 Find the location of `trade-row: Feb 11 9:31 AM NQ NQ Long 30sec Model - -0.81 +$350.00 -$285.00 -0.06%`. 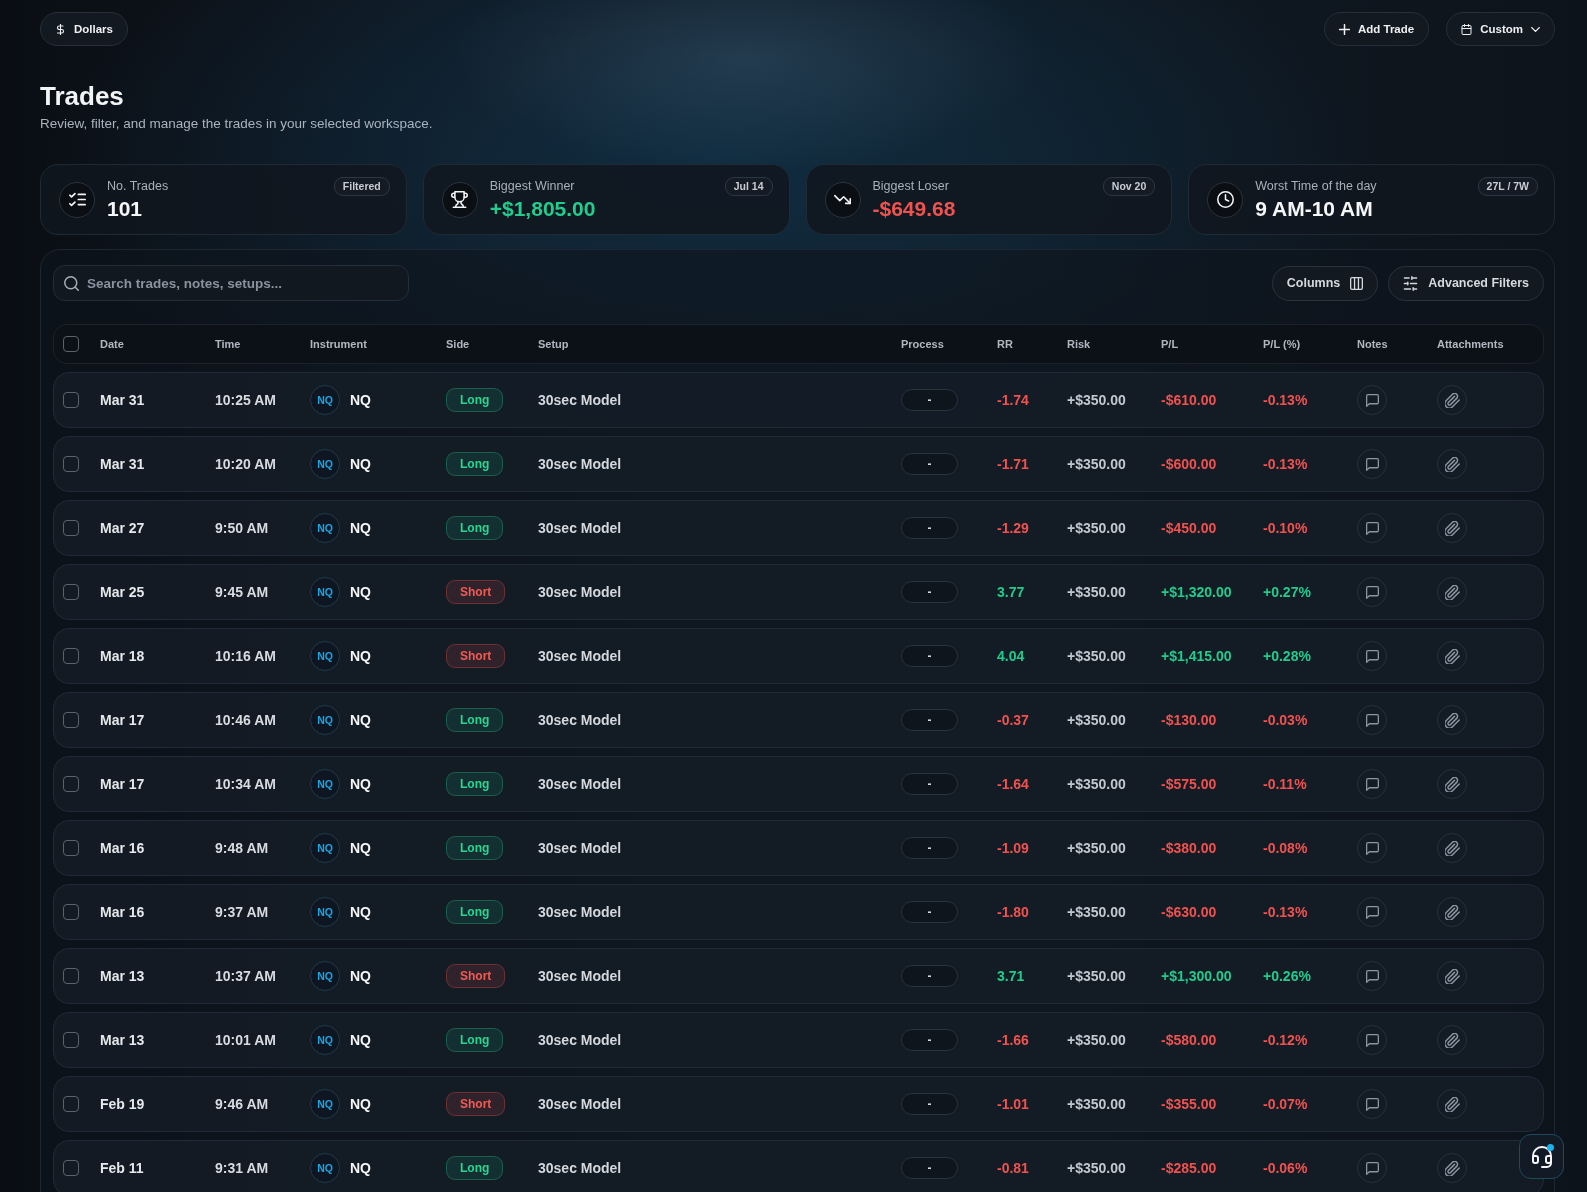

trade-row: Feb 11 9:31 AM NQ NQ Long 30sec Model - -0.81 +$350.00 -$285.00 -0.06% is located at coordinates (798, 1166).